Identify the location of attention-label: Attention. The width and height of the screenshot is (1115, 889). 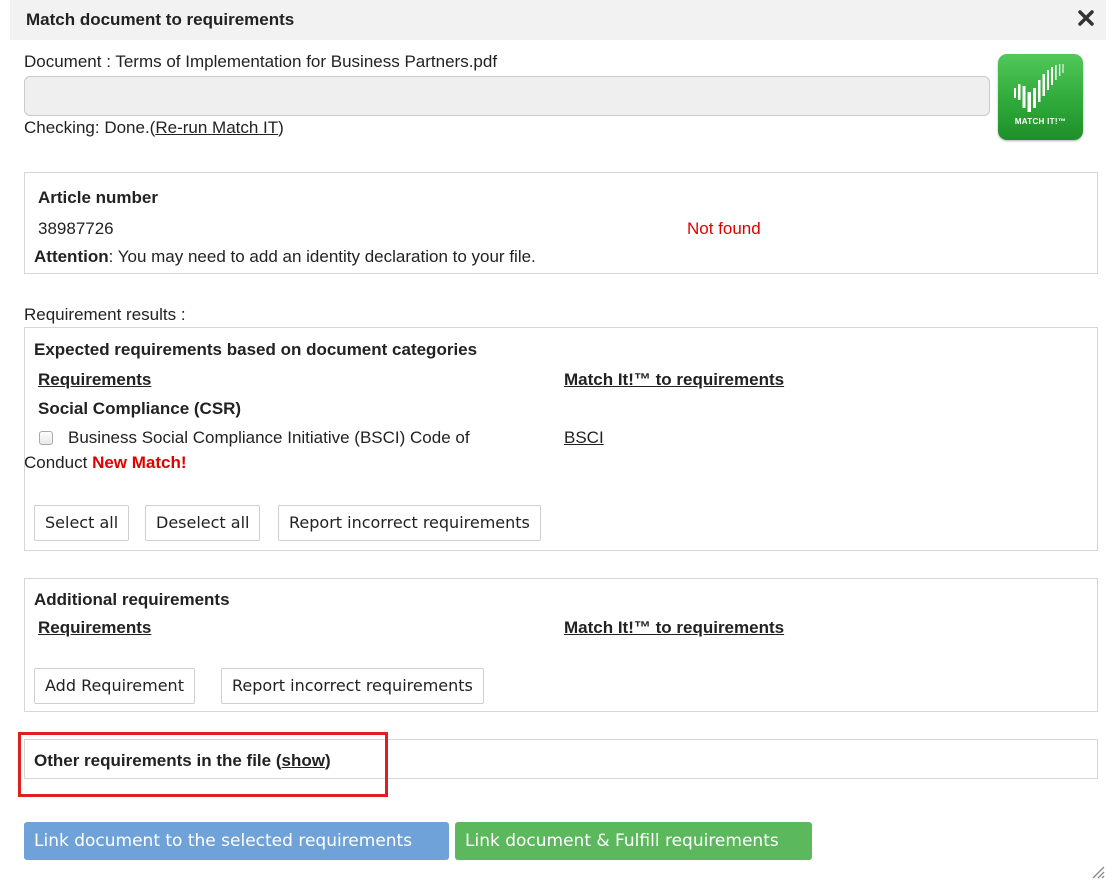
(71, 256).